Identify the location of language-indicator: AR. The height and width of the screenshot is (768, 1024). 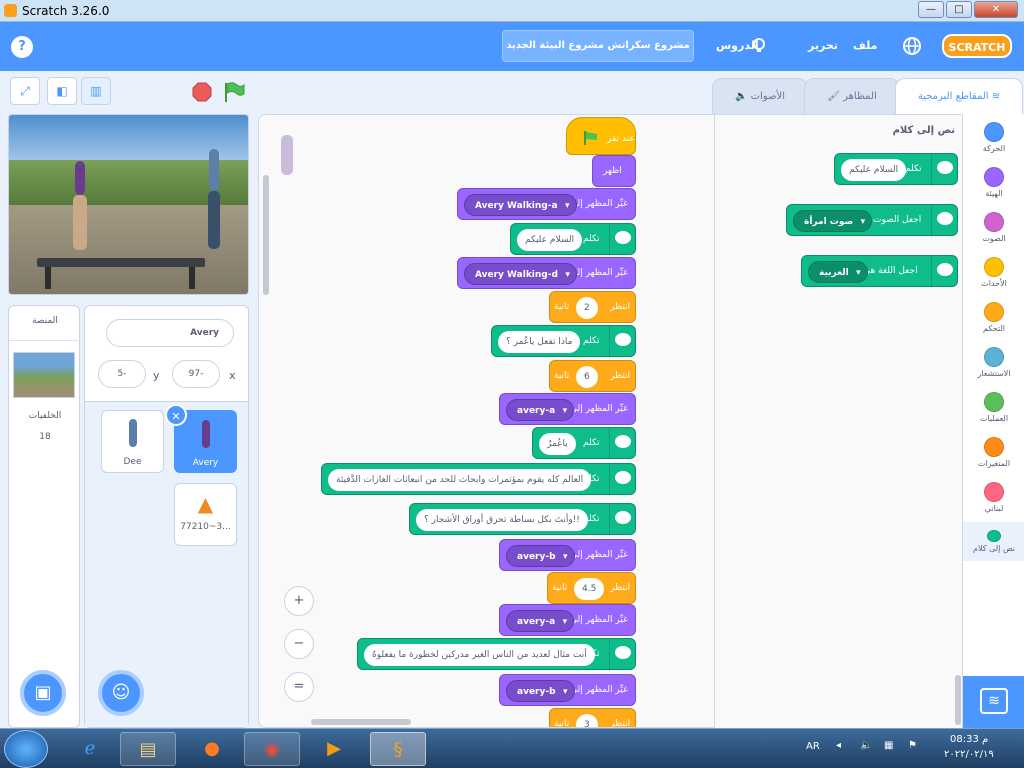
(813, 746).